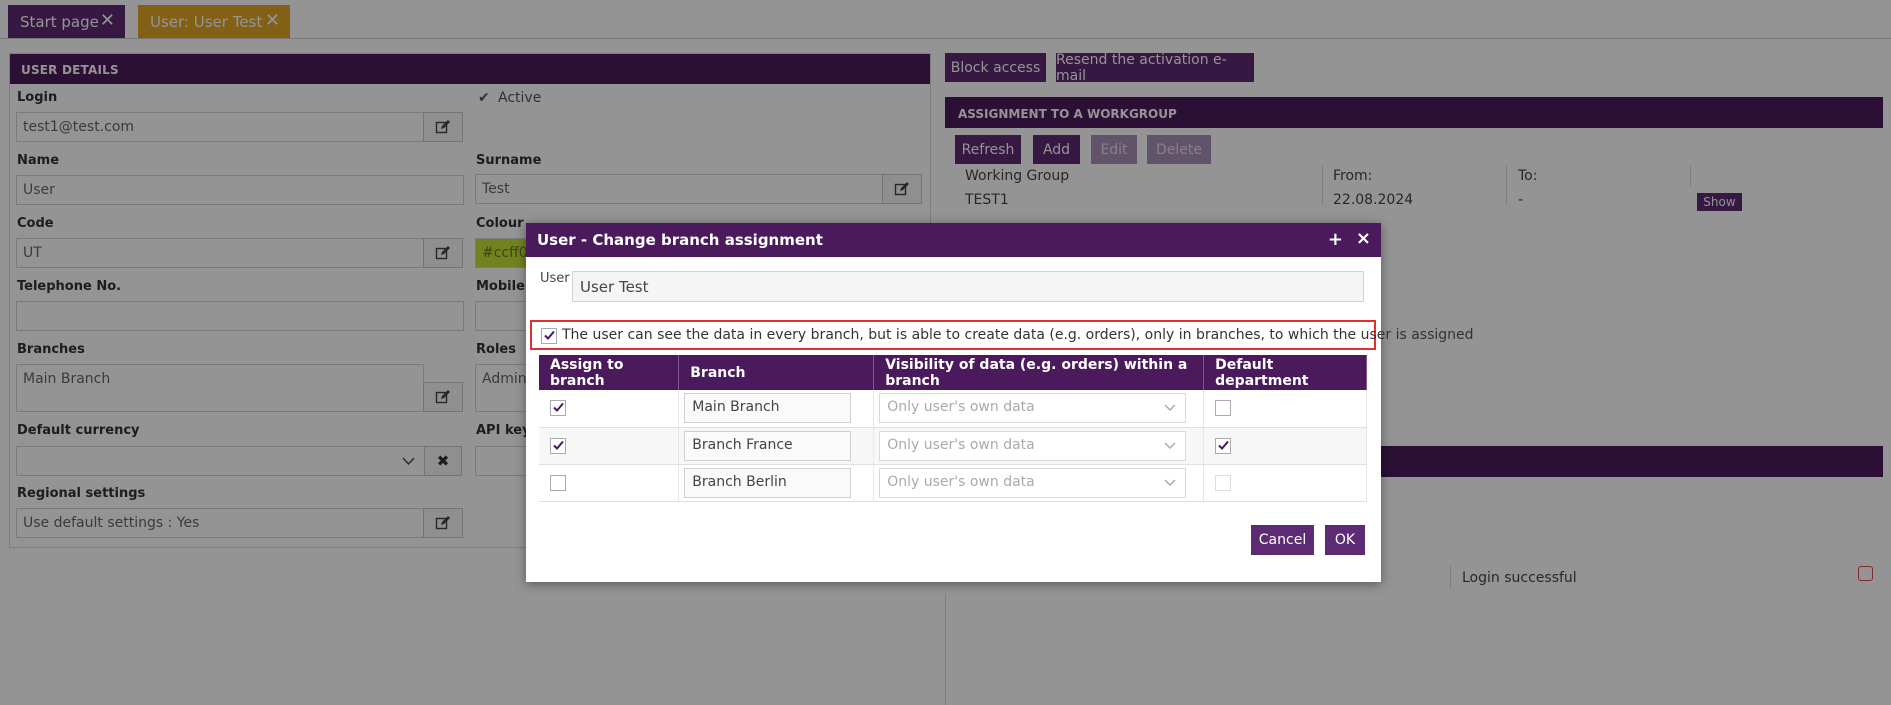  I want to click on table-row: Branch France Only user's own data, so click(953, 446).